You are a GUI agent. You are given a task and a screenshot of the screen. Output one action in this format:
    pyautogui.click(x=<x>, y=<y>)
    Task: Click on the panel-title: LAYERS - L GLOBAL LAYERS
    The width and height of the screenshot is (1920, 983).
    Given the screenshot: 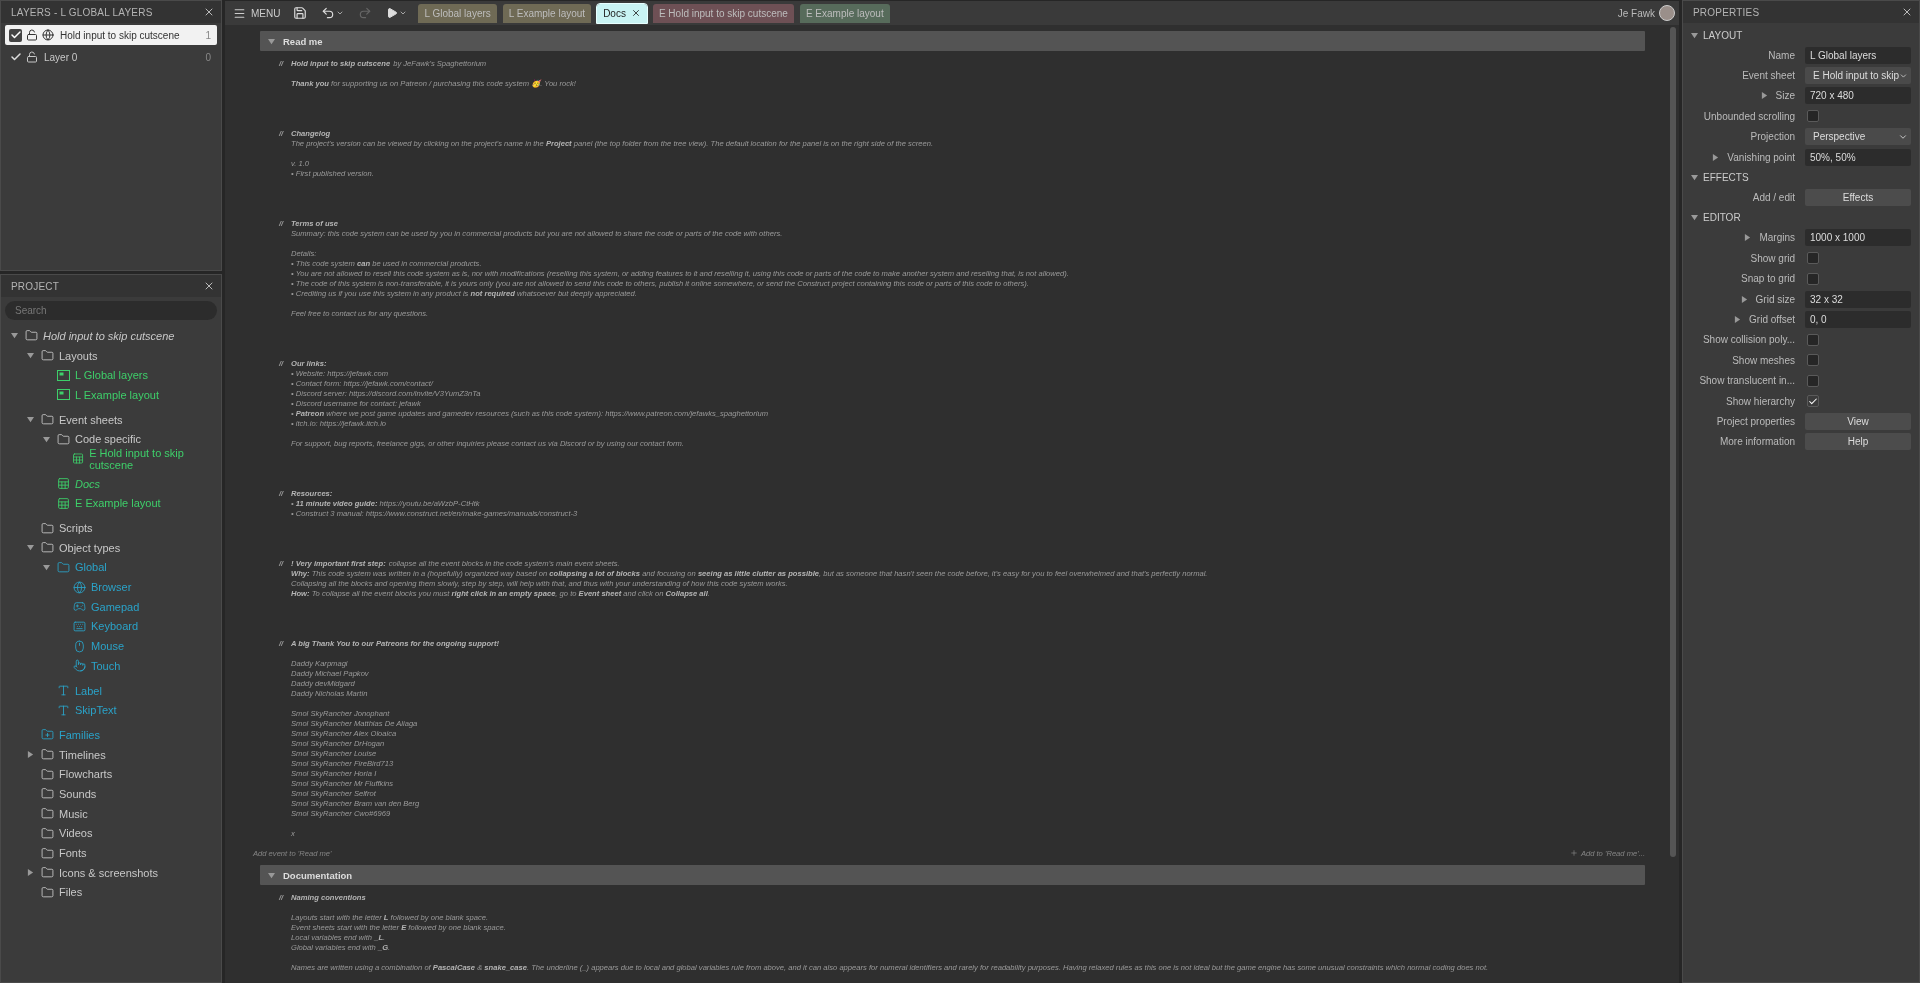 What is the action you would take?
    pyautogui.click(x=82, y=12)
    